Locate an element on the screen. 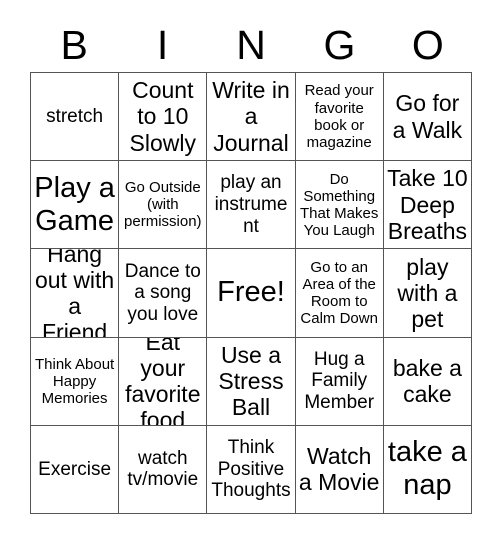 The width and height of the screenshot is (500, 544). bingo-cell: Play a Game is located at coordinates (75, 205).